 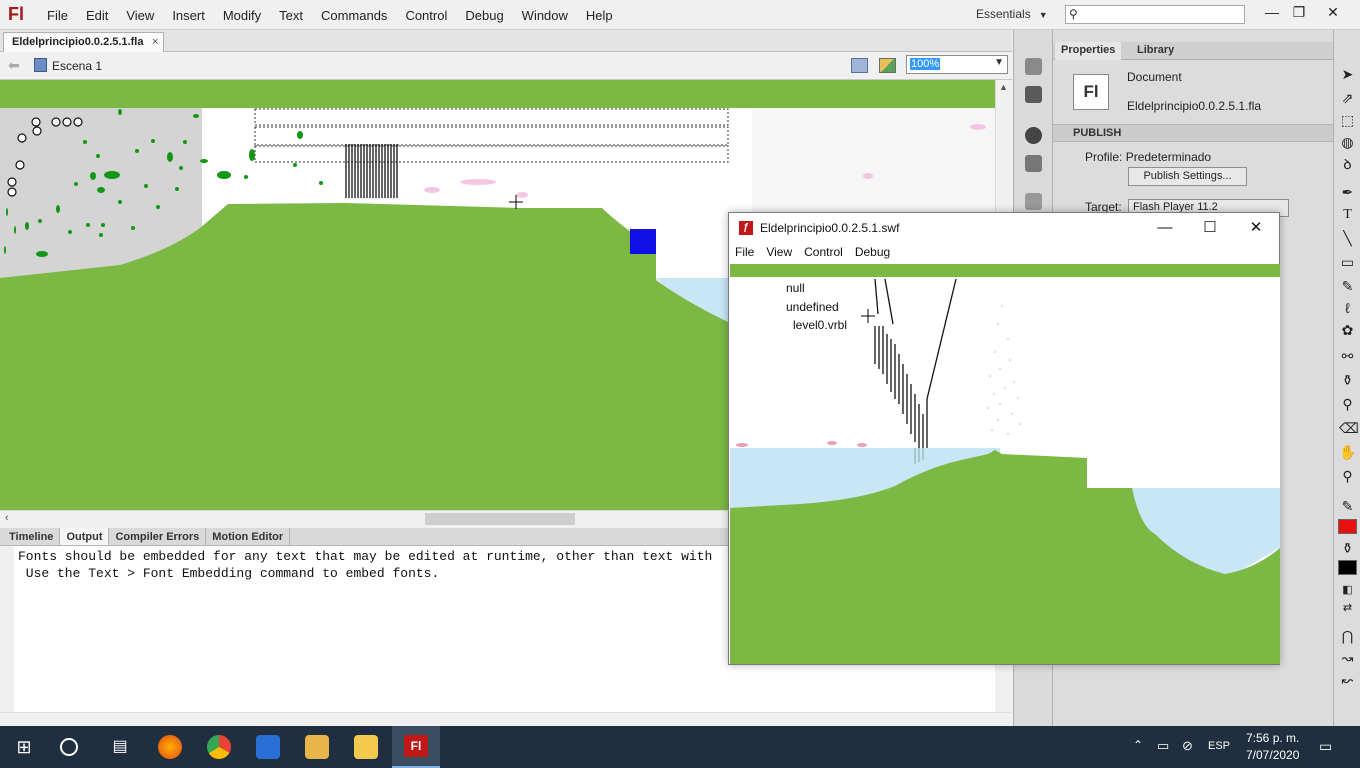 I want to click on chevron-down-icon: ▼, so click(x=1043, y=15).